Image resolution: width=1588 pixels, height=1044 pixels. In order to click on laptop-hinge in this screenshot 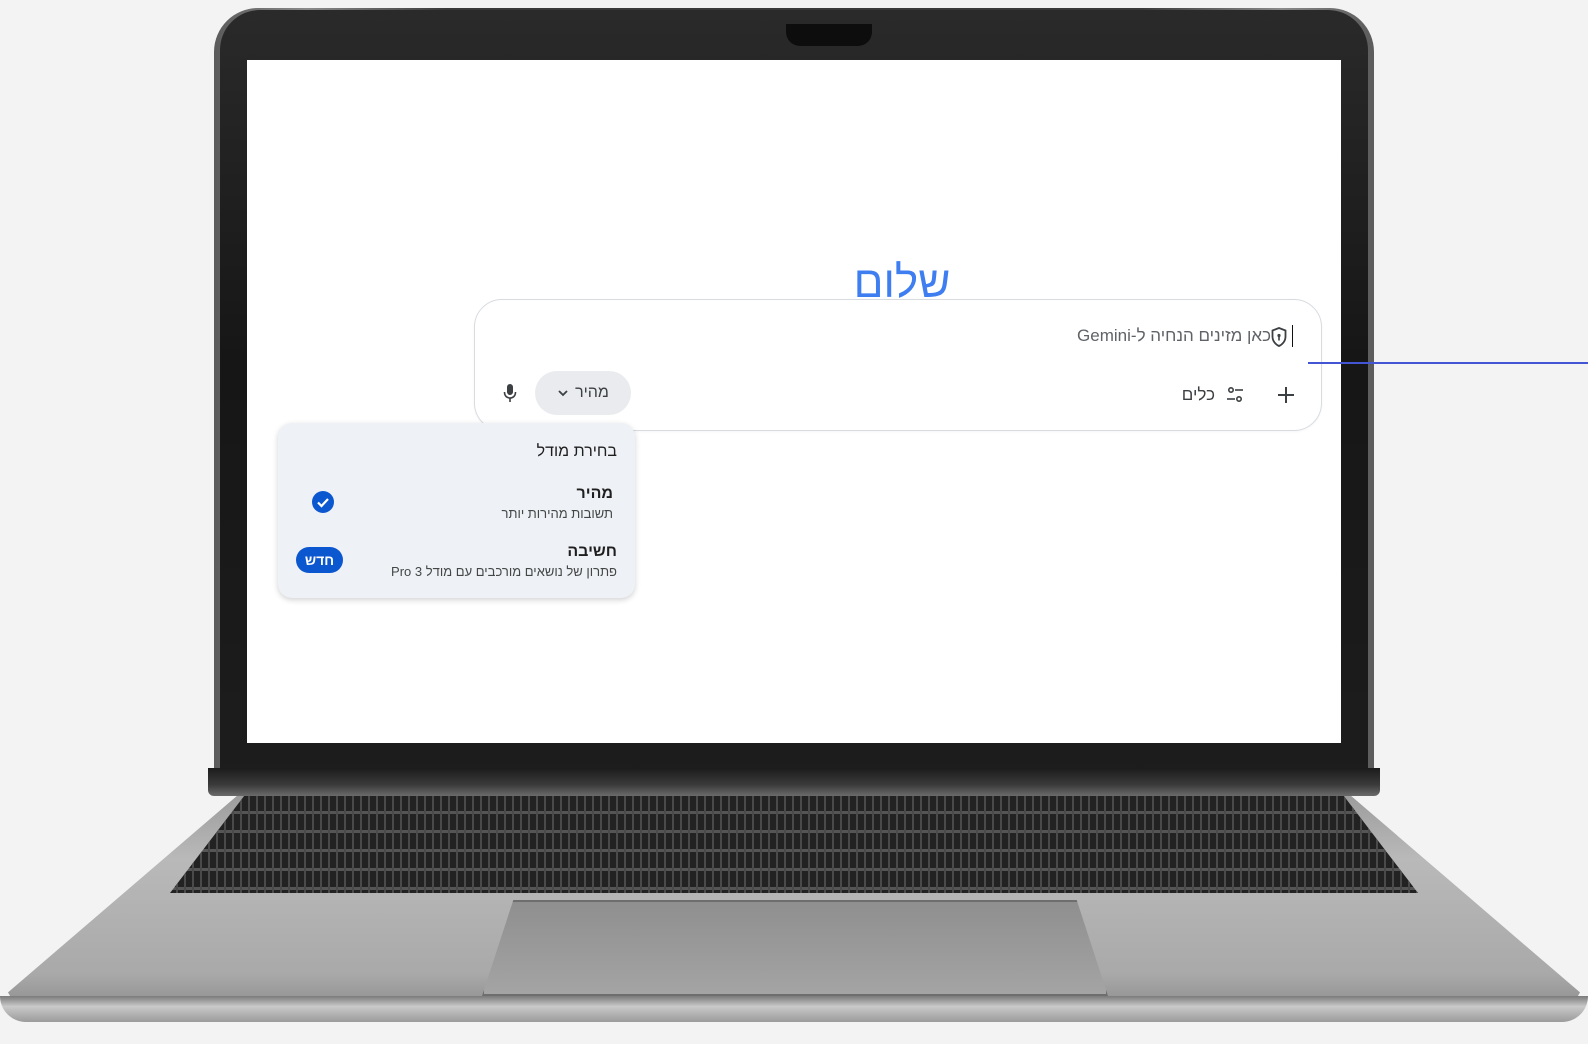, I will do `click(794, 782)`.